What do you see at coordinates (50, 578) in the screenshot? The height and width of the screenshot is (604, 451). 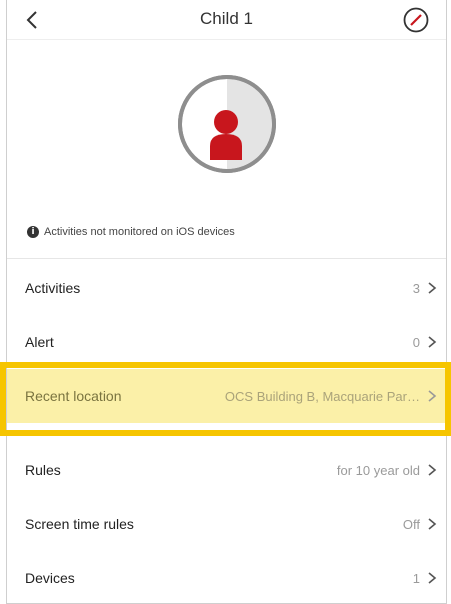 I see `menu-item-label: Devices` at bounding box center [50, 578].